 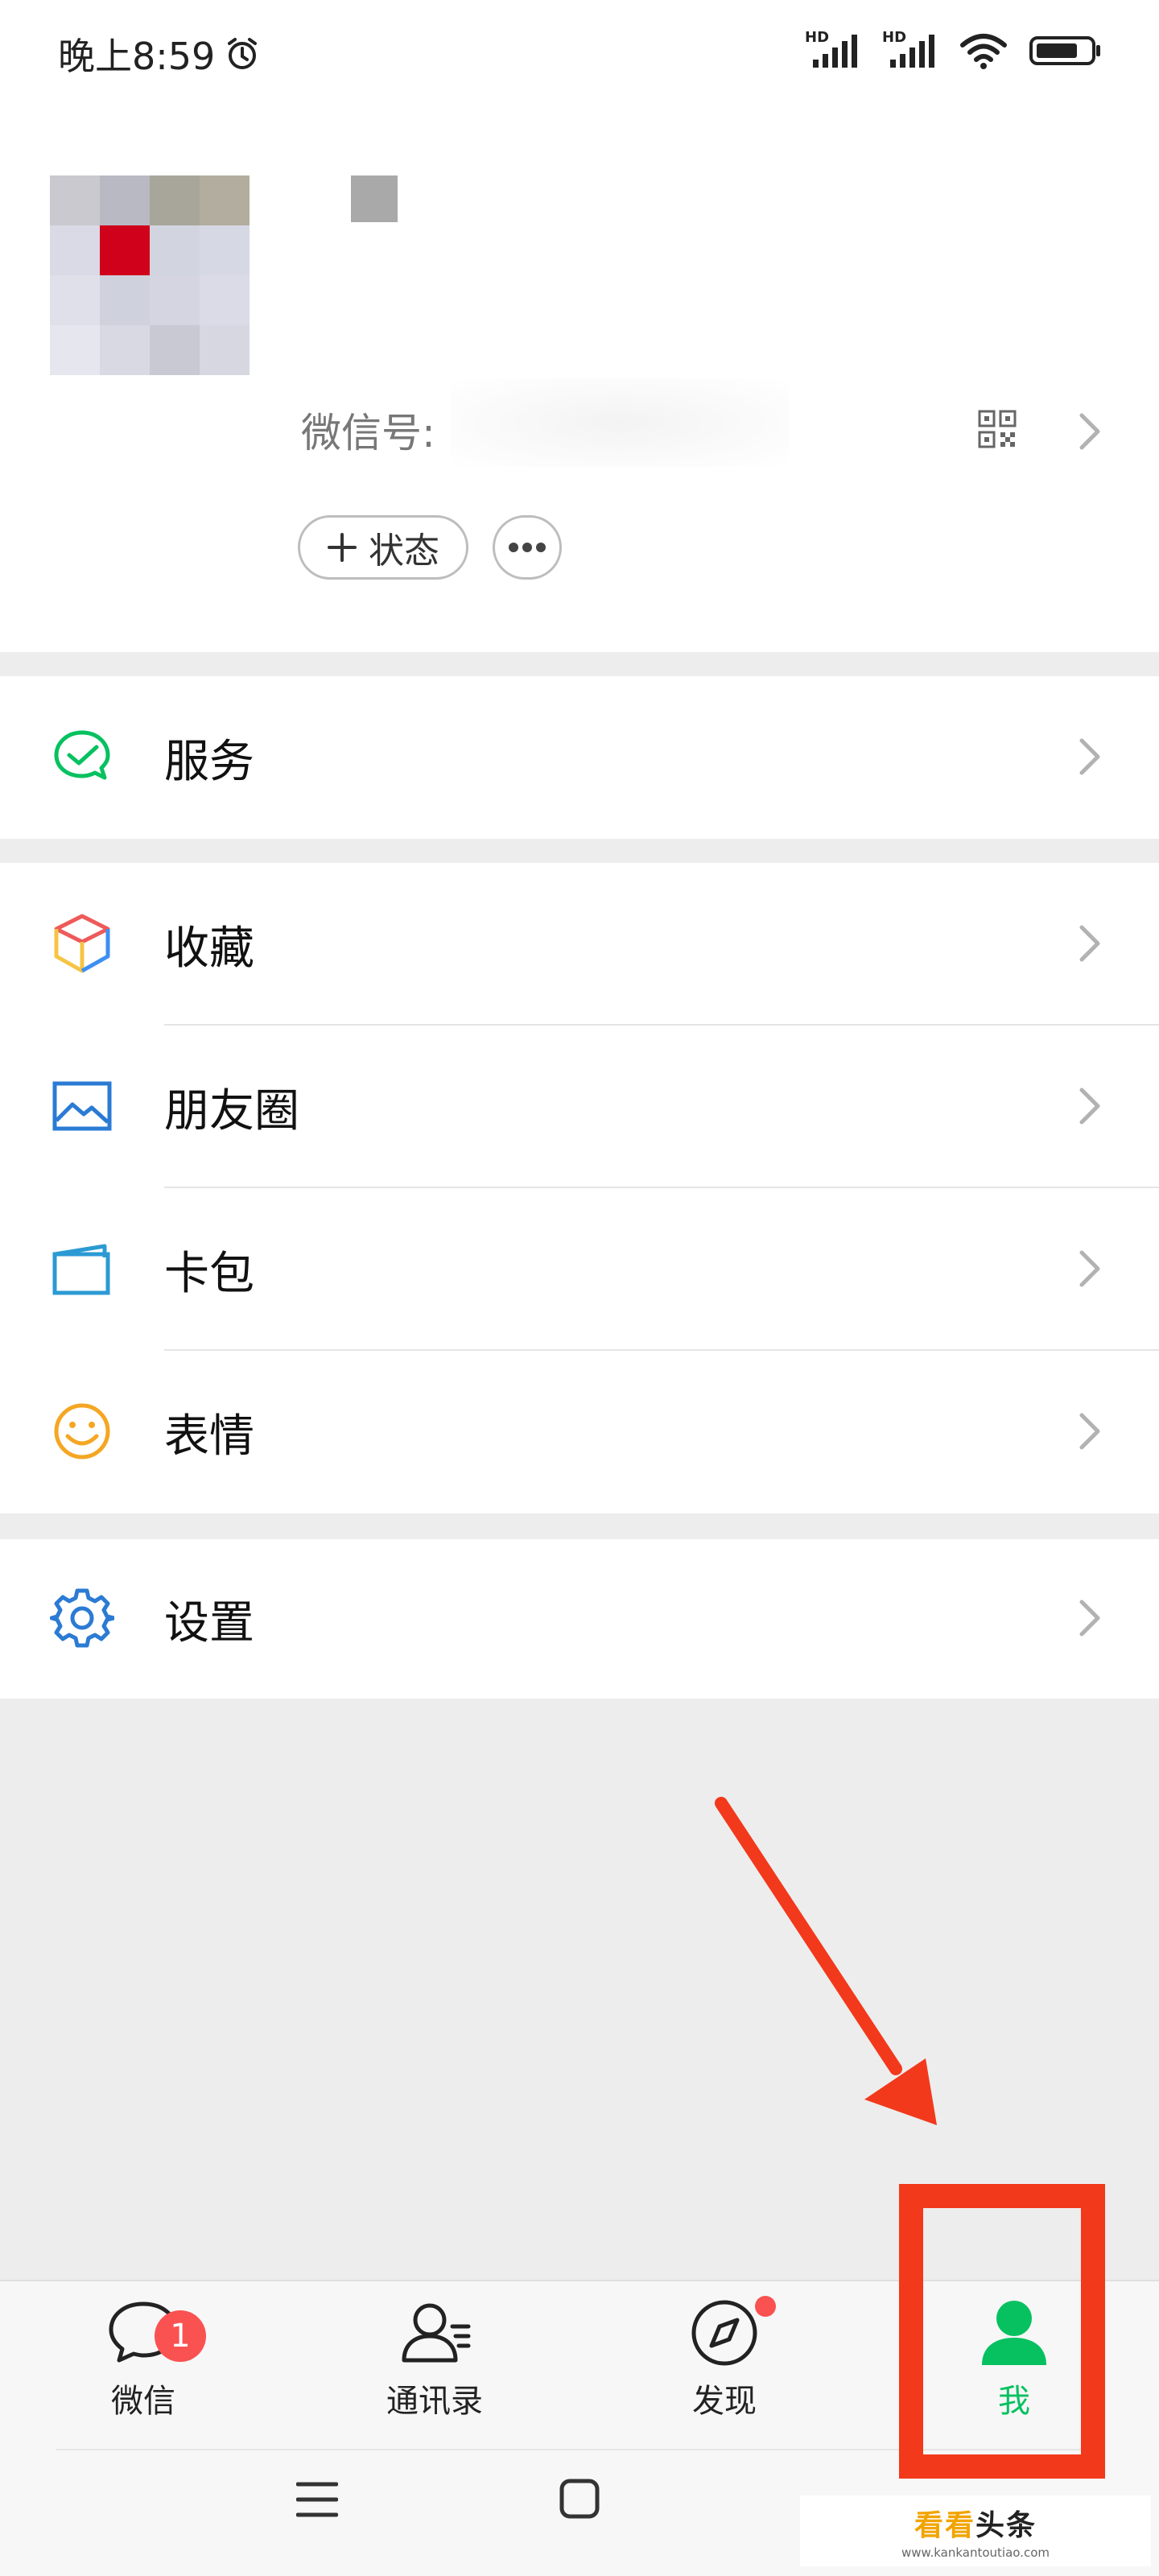 What do you see at coordinates (1089, 1106) in the screenshot?
I see `moments-chevron-icon` at bounding box center [1089, 1106].